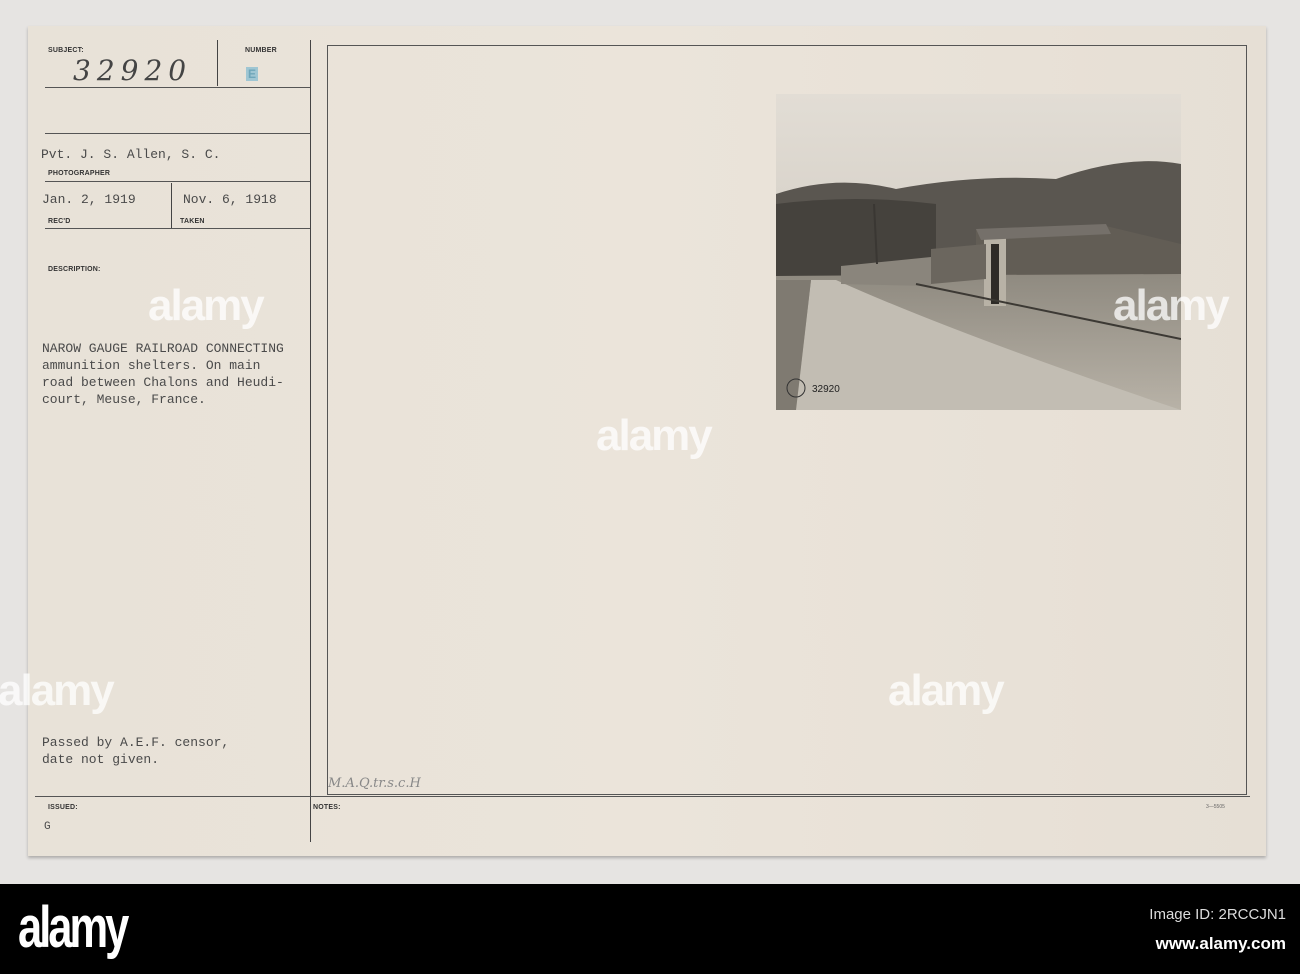 This screenshot has height=974, width=1300. I want to click on notes-label: NOTES:, so click(327, 807).